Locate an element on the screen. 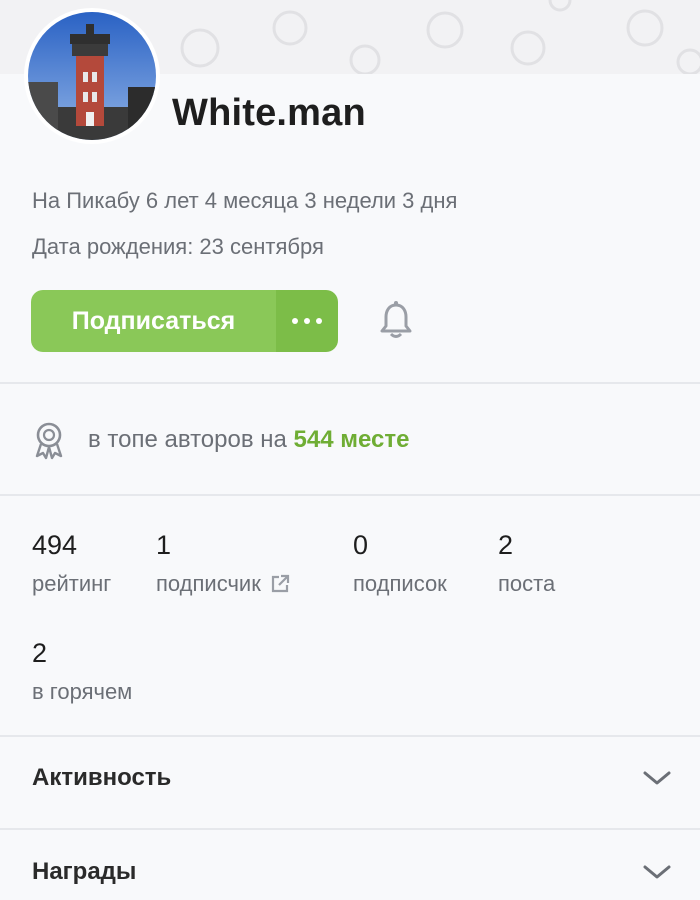  stat-label: поста is located at coordinates (527, 583).